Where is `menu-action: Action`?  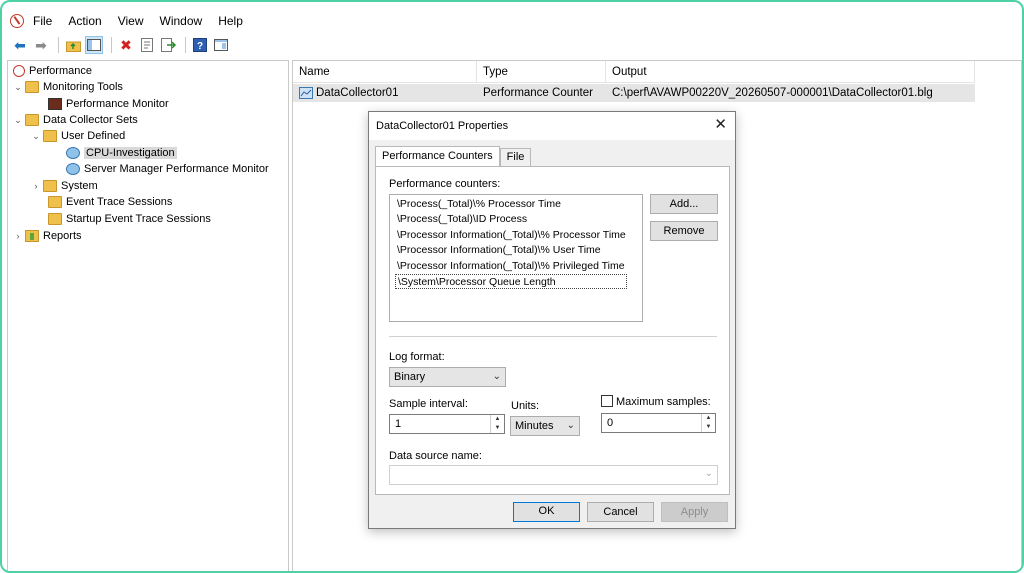
menu-action: Action is located at coordinates (84, 21).